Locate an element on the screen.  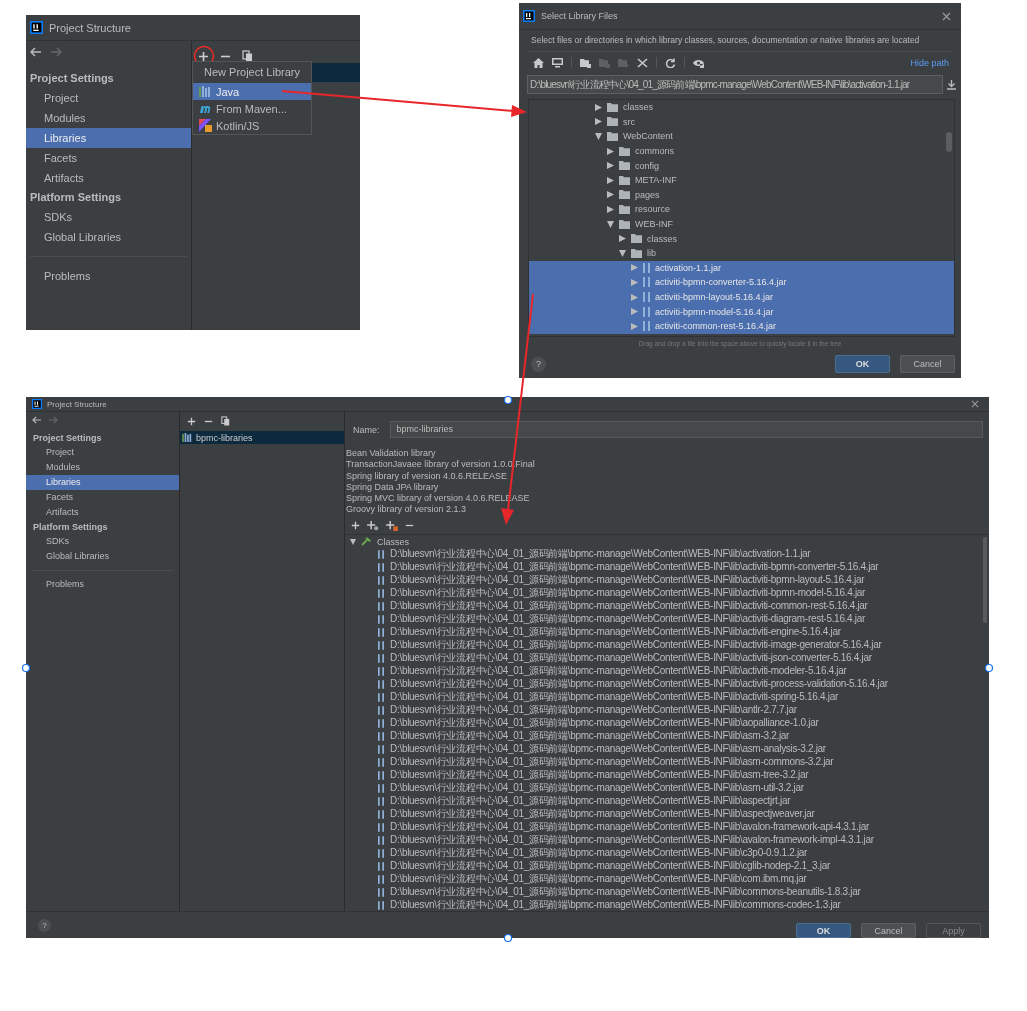
tree-row: D:\bluesvn\行业流程中心\04_01_源码前端\bpmc-manage\WebContent\WEB-INF\lib\asm-tree-3.2.jar is located at coordinates (667, 775).